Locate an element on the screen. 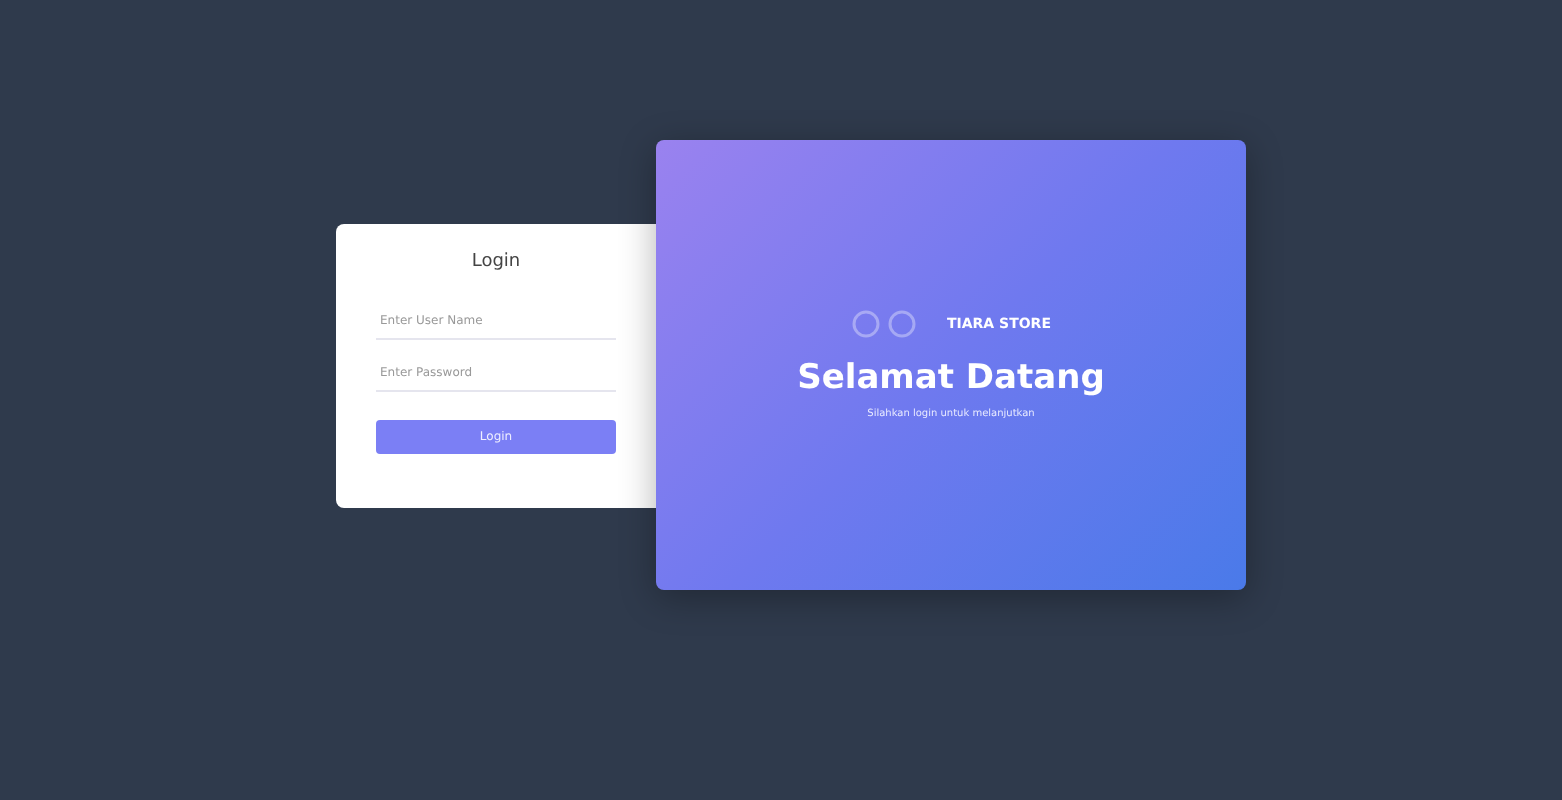 The image size is (1562, 800). login-title: Login is located at coordinates (496, 261).